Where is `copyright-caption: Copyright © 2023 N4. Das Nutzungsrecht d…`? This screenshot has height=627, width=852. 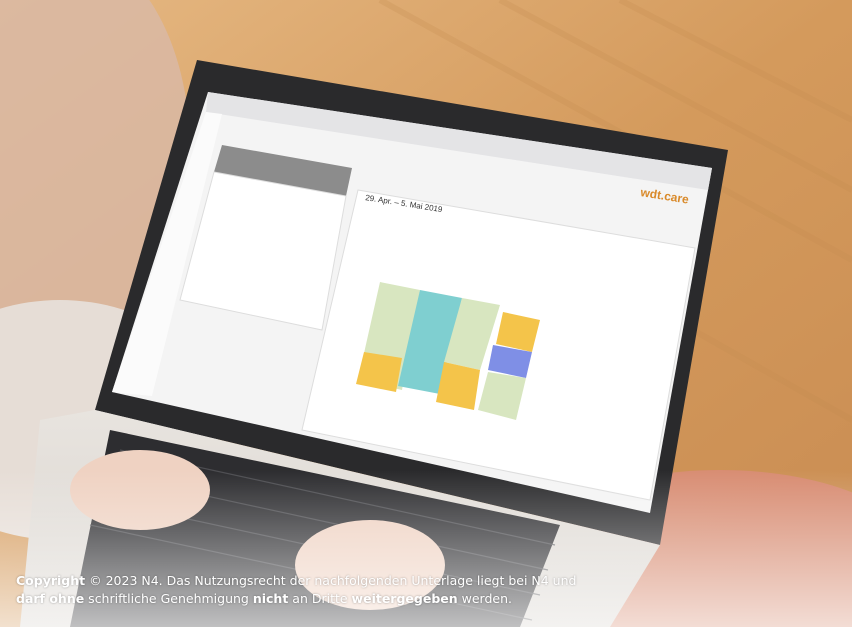
copyright-caption: Copyright © 2023 N4. Das Nutzungsrecht d… is located at coordinates (336, 590).